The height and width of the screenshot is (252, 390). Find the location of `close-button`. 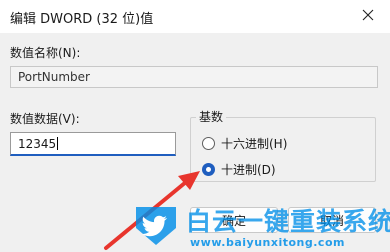

close-button is located at coordinates (368, 16).